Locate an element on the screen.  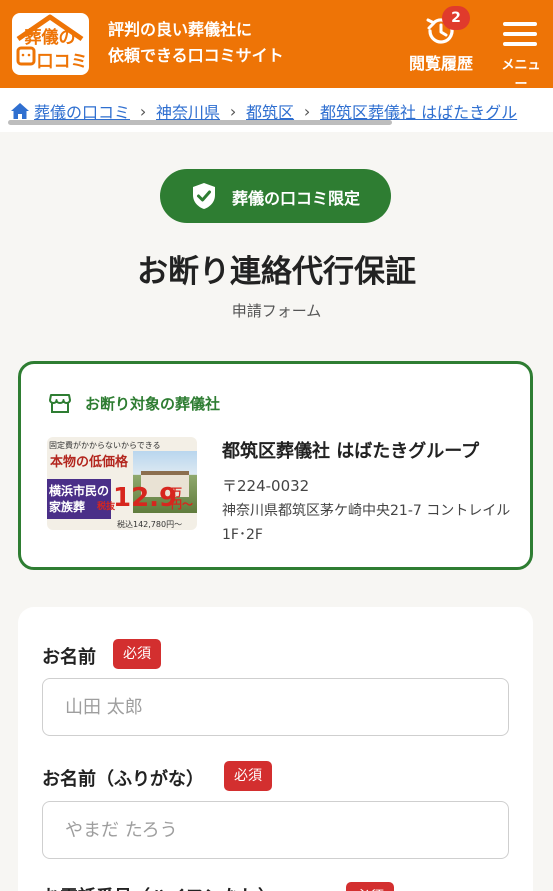
site-logo: 葬儀の 口コミ is located at coordinates (50, 44).